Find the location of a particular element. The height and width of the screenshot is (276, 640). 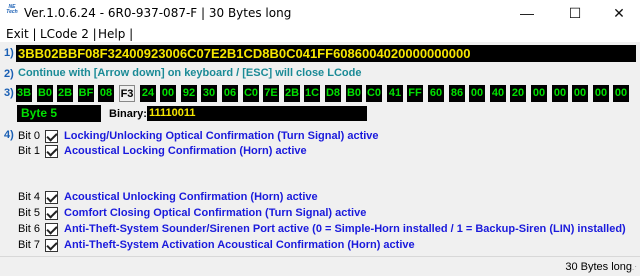

byte-cell: 7E is located at coordinates (271, 93).